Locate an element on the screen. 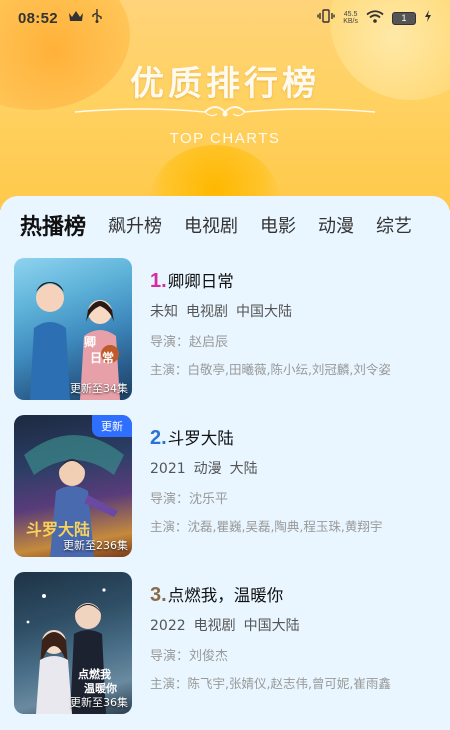 The width and height of the screenshot is (450, 730). item-cast: 主演：白敬亭,田曦薇,陈小纭,刘冠麟,刘令姿 is located at coordinates (270, 369).